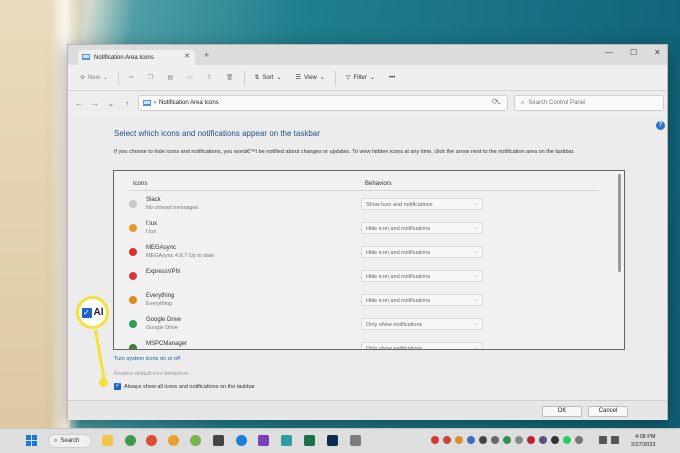  I want to click on list-item: f.lux f.lux Hide icon and notifications ⌄, so click(364, 231).